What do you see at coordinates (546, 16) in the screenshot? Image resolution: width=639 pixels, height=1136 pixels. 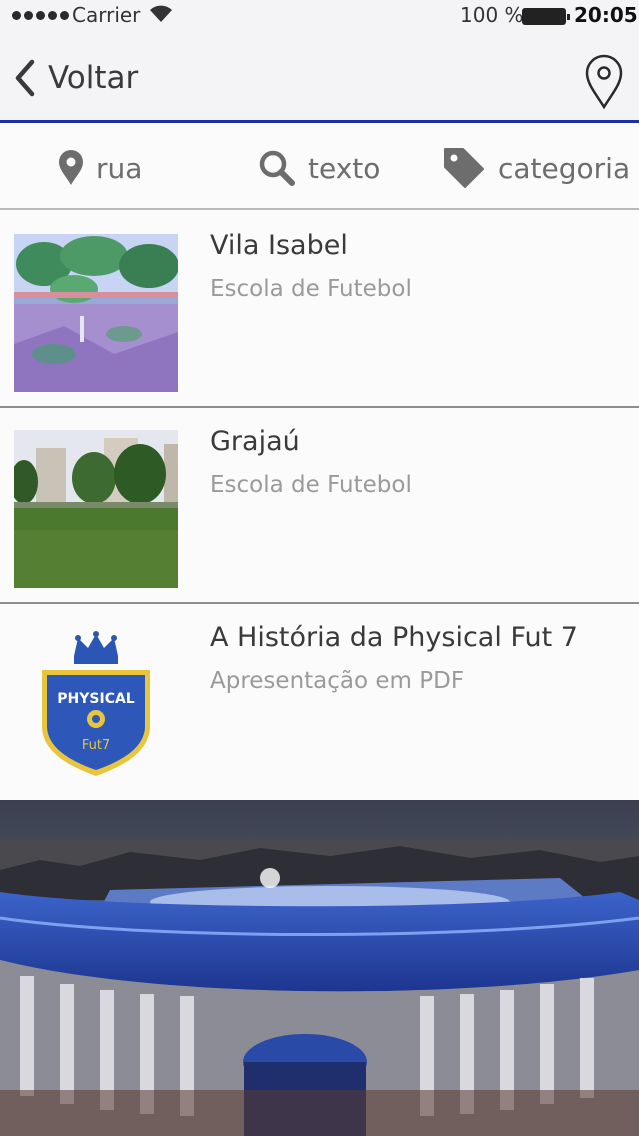 I see `battery-icon` at bounding box center [546, 16].